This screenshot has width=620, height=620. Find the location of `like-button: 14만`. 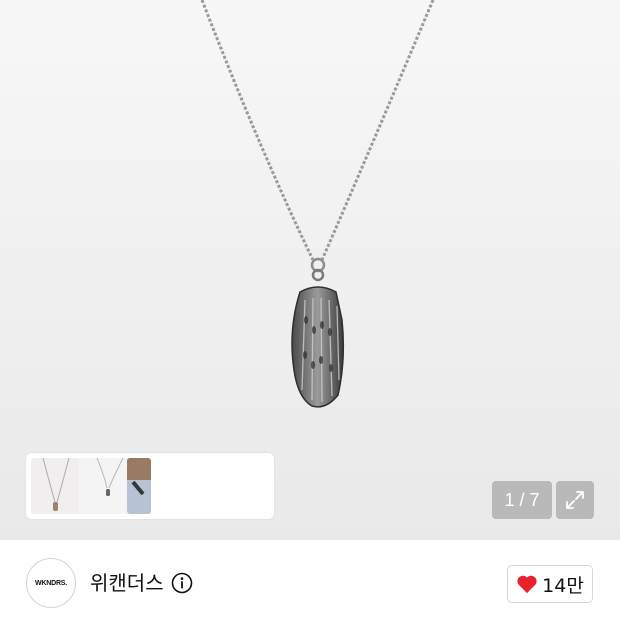

like-button: 14만 is located at coordinates (550, 584).